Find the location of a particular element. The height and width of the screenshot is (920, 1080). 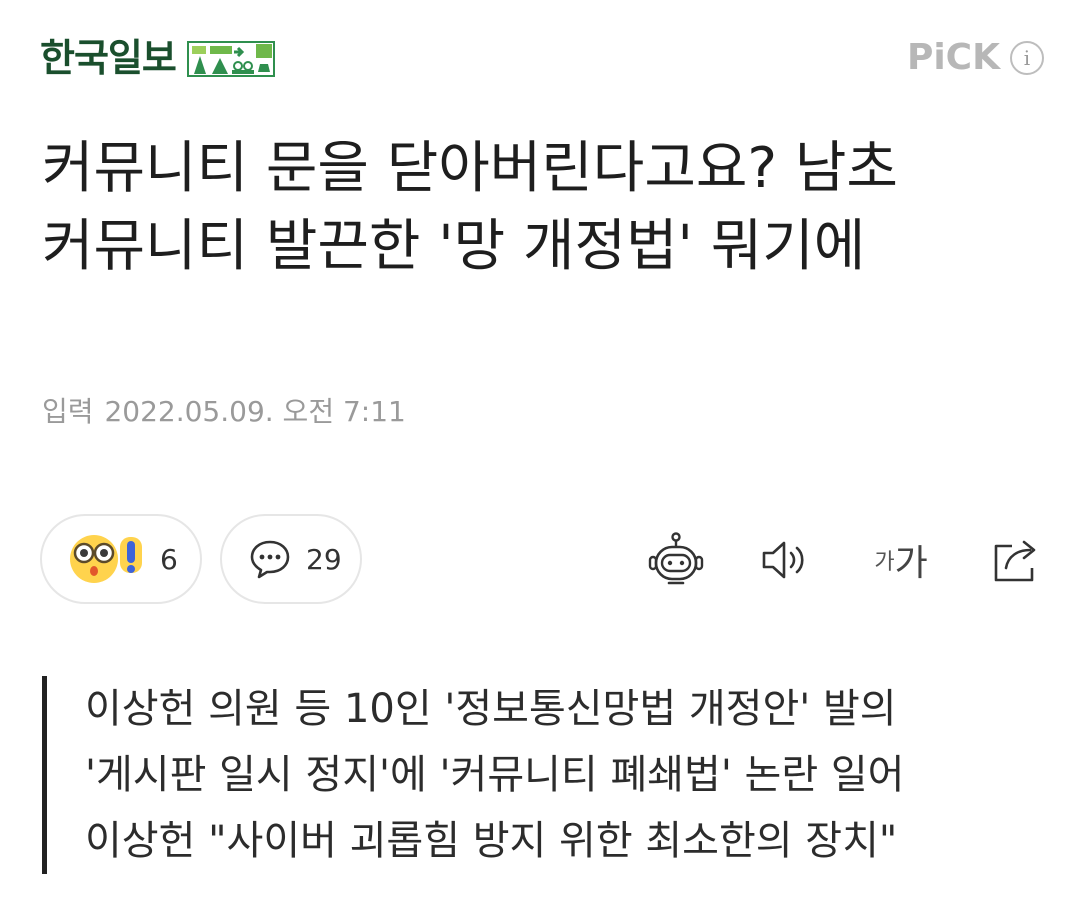

comment-bubble-icon is located at coordinates (270, 559).